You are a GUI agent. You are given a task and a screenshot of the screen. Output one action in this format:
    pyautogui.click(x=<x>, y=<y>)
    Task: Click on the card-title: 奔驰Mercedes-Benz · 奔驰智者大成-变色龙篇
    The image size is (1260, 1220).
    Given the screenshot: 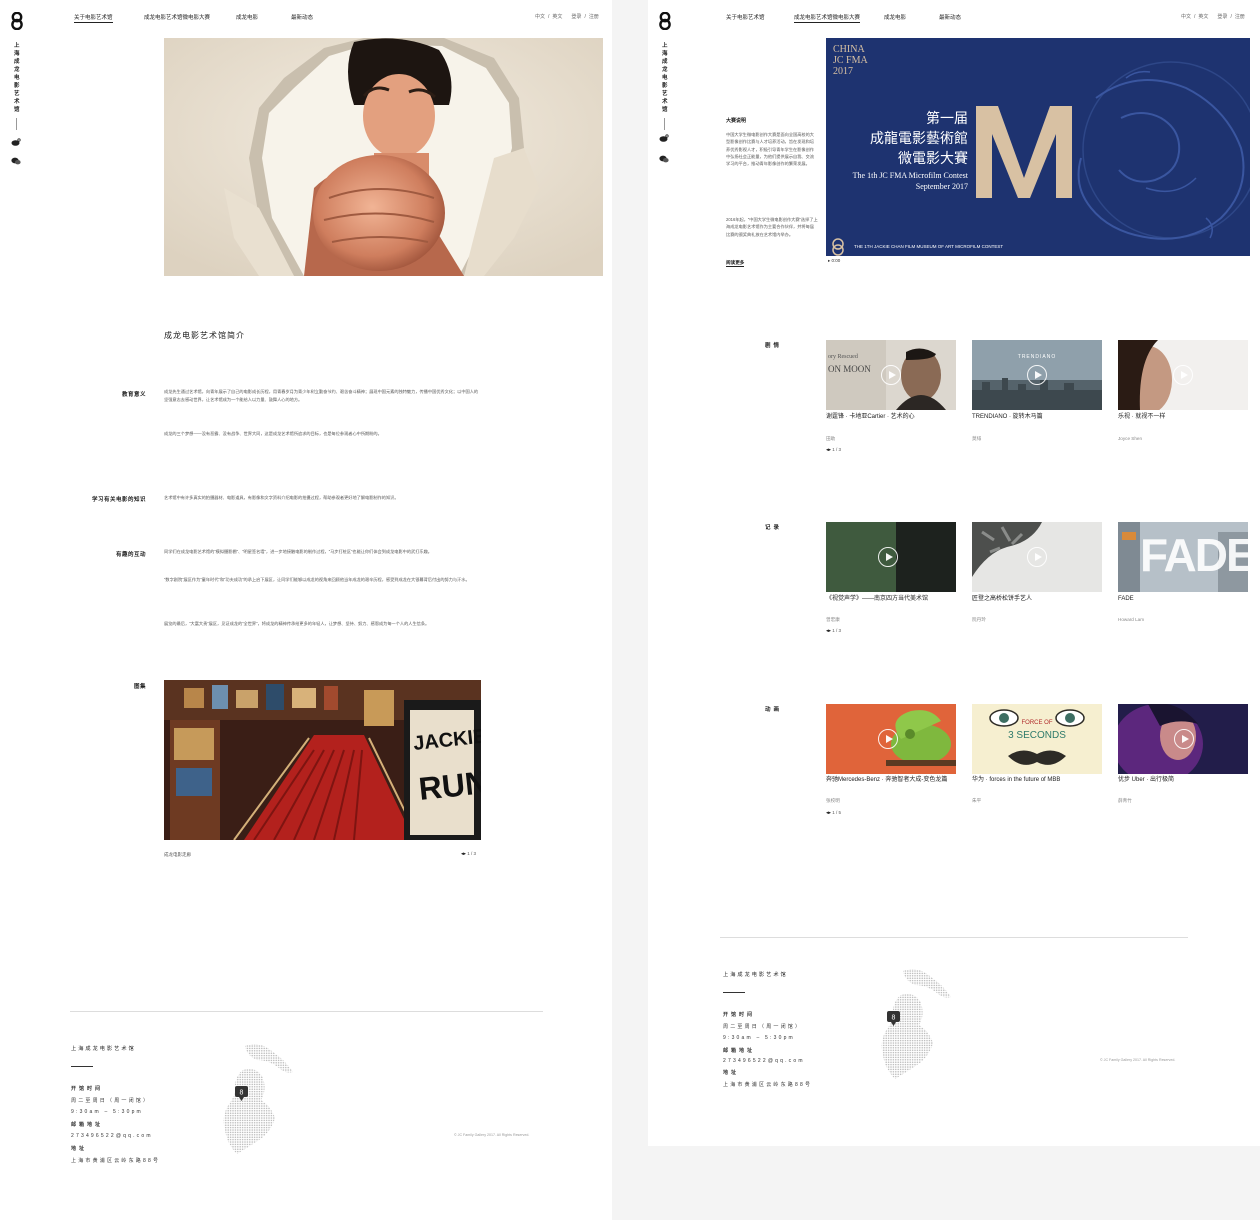 What is the action you would take?
    pyautogui.click(x=891, y=780)
    